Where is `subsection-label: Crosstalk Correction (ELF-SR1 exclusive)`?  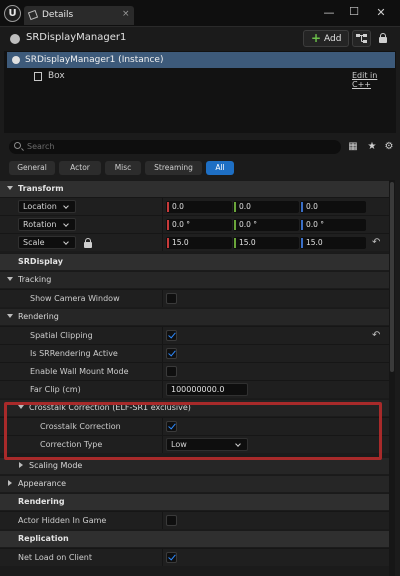
subsection-label: Crosstalk Correction (ELF-SR1 exclusive) is located at coordinates (110, 407).